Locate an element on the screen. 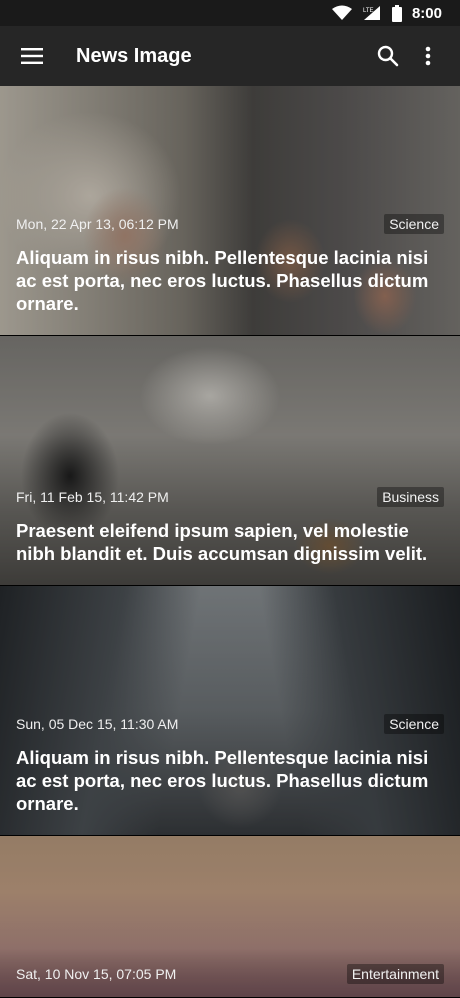  news-date: Mon, 22 Apr 13, 06:12 PM is located at coordinates (97, 224).